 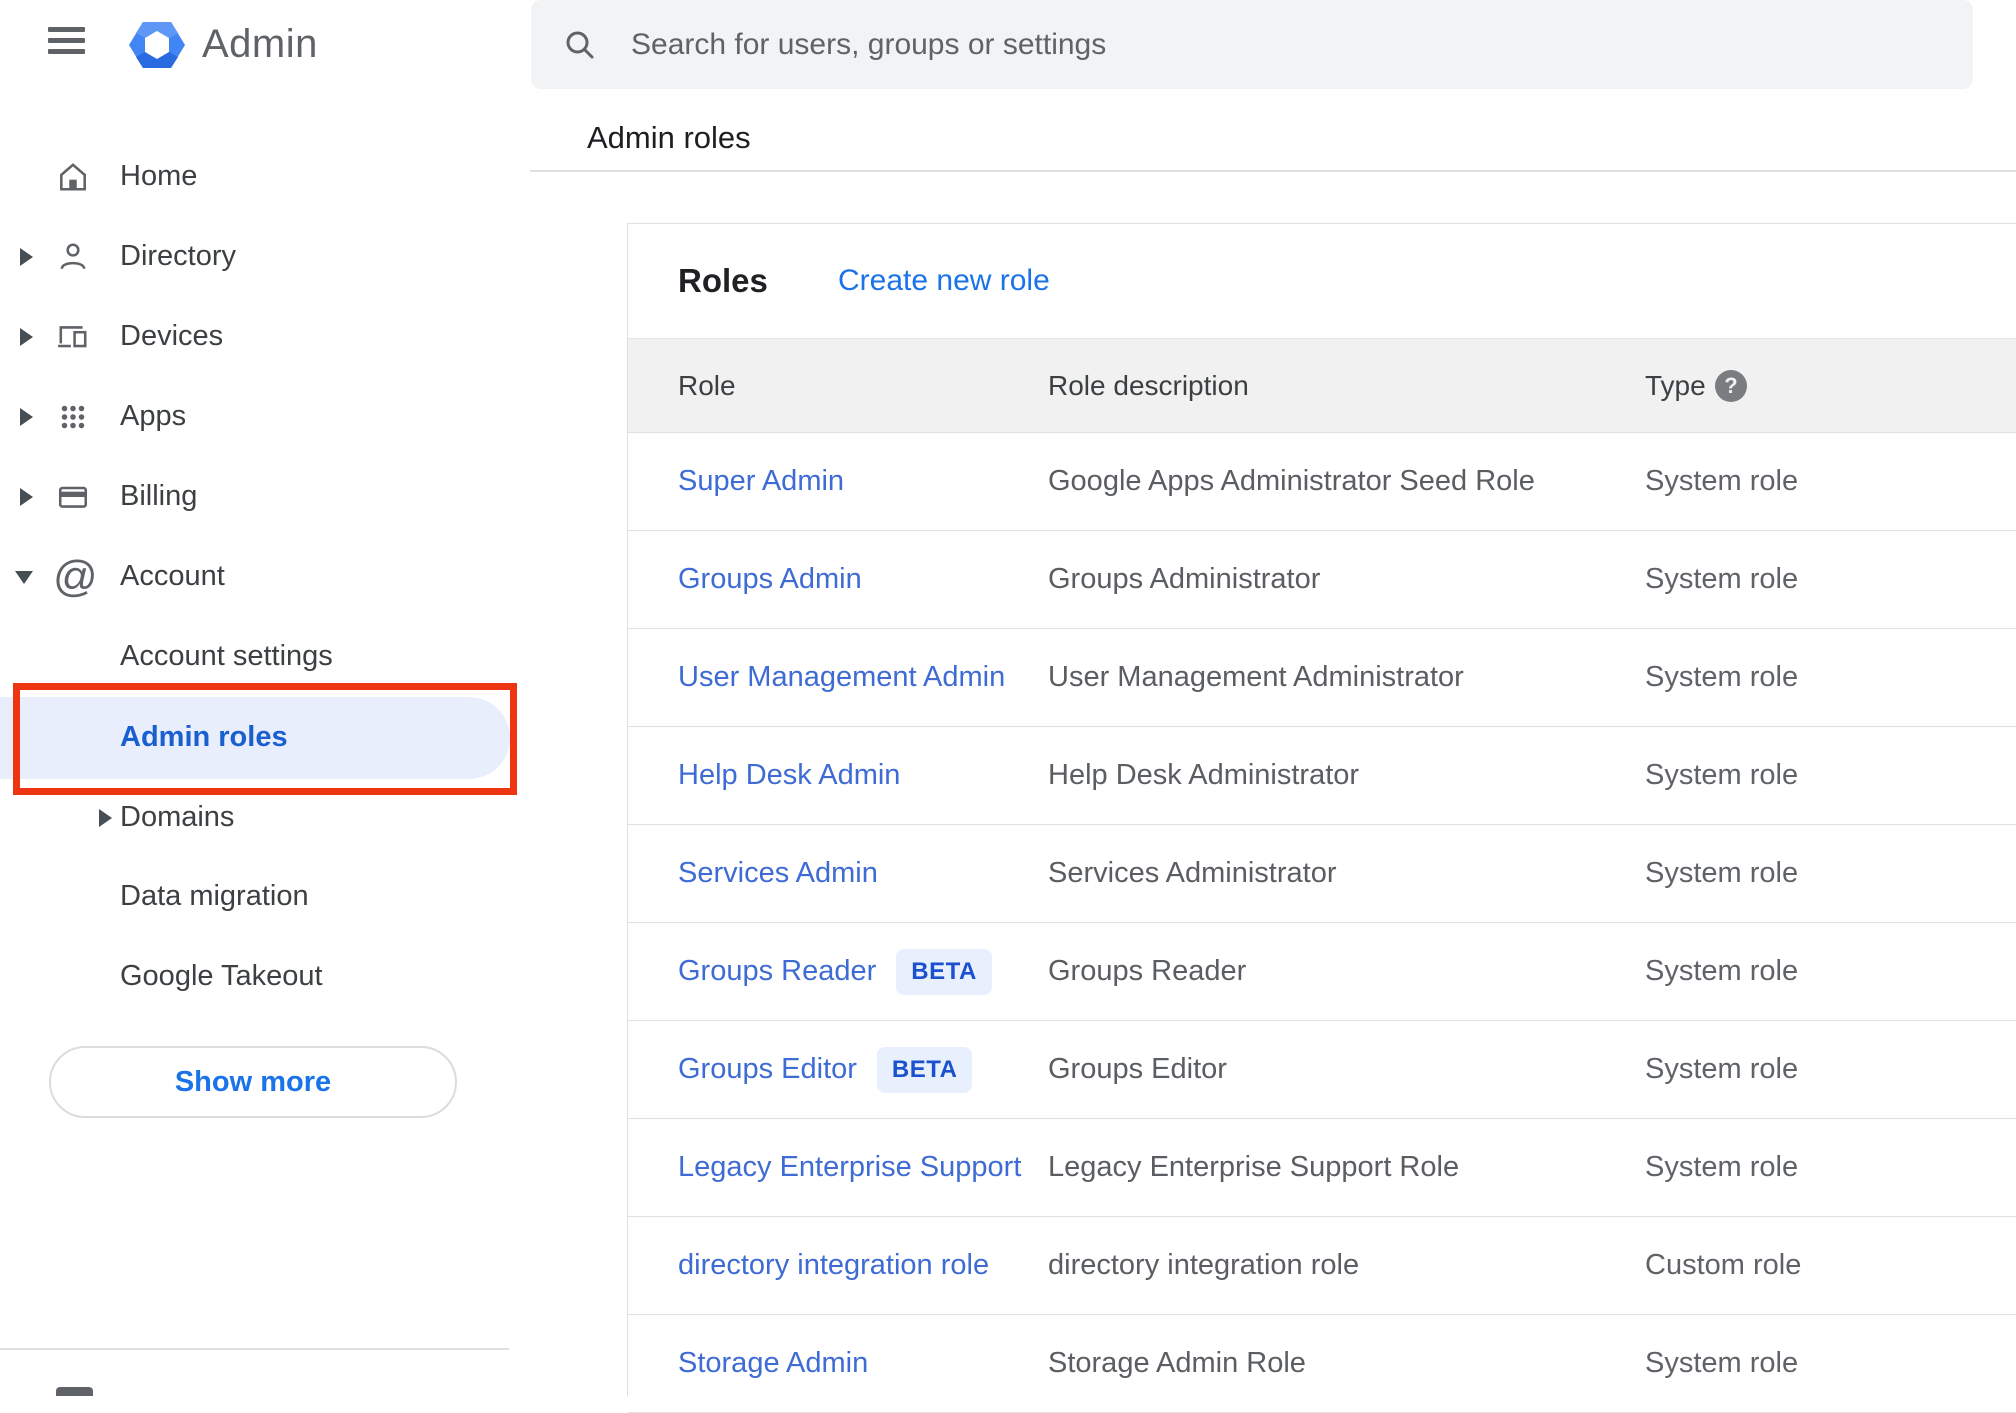 I want to click on sidebar-item-directory: Directory, so click(x=265, y=257).